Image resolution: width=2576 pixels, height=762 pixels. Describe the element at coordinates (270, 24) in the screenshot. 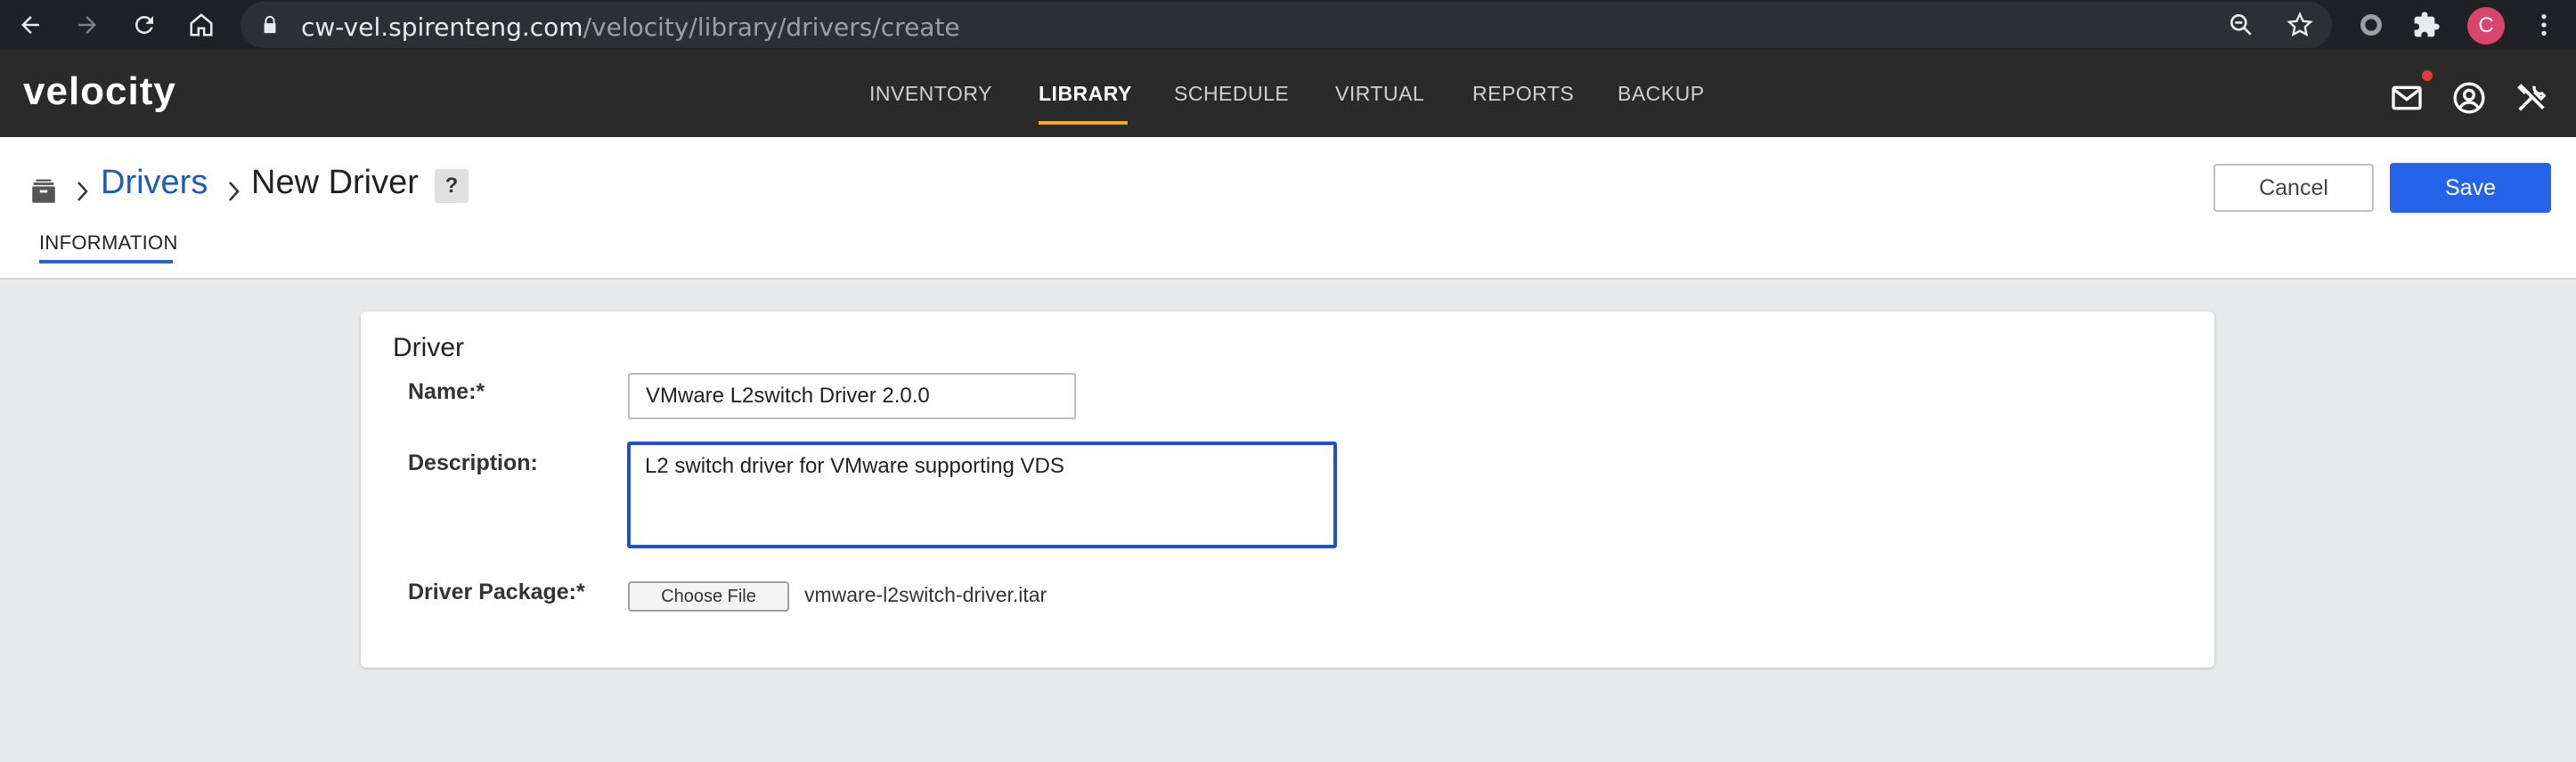

I see `lock-icon` at that location.